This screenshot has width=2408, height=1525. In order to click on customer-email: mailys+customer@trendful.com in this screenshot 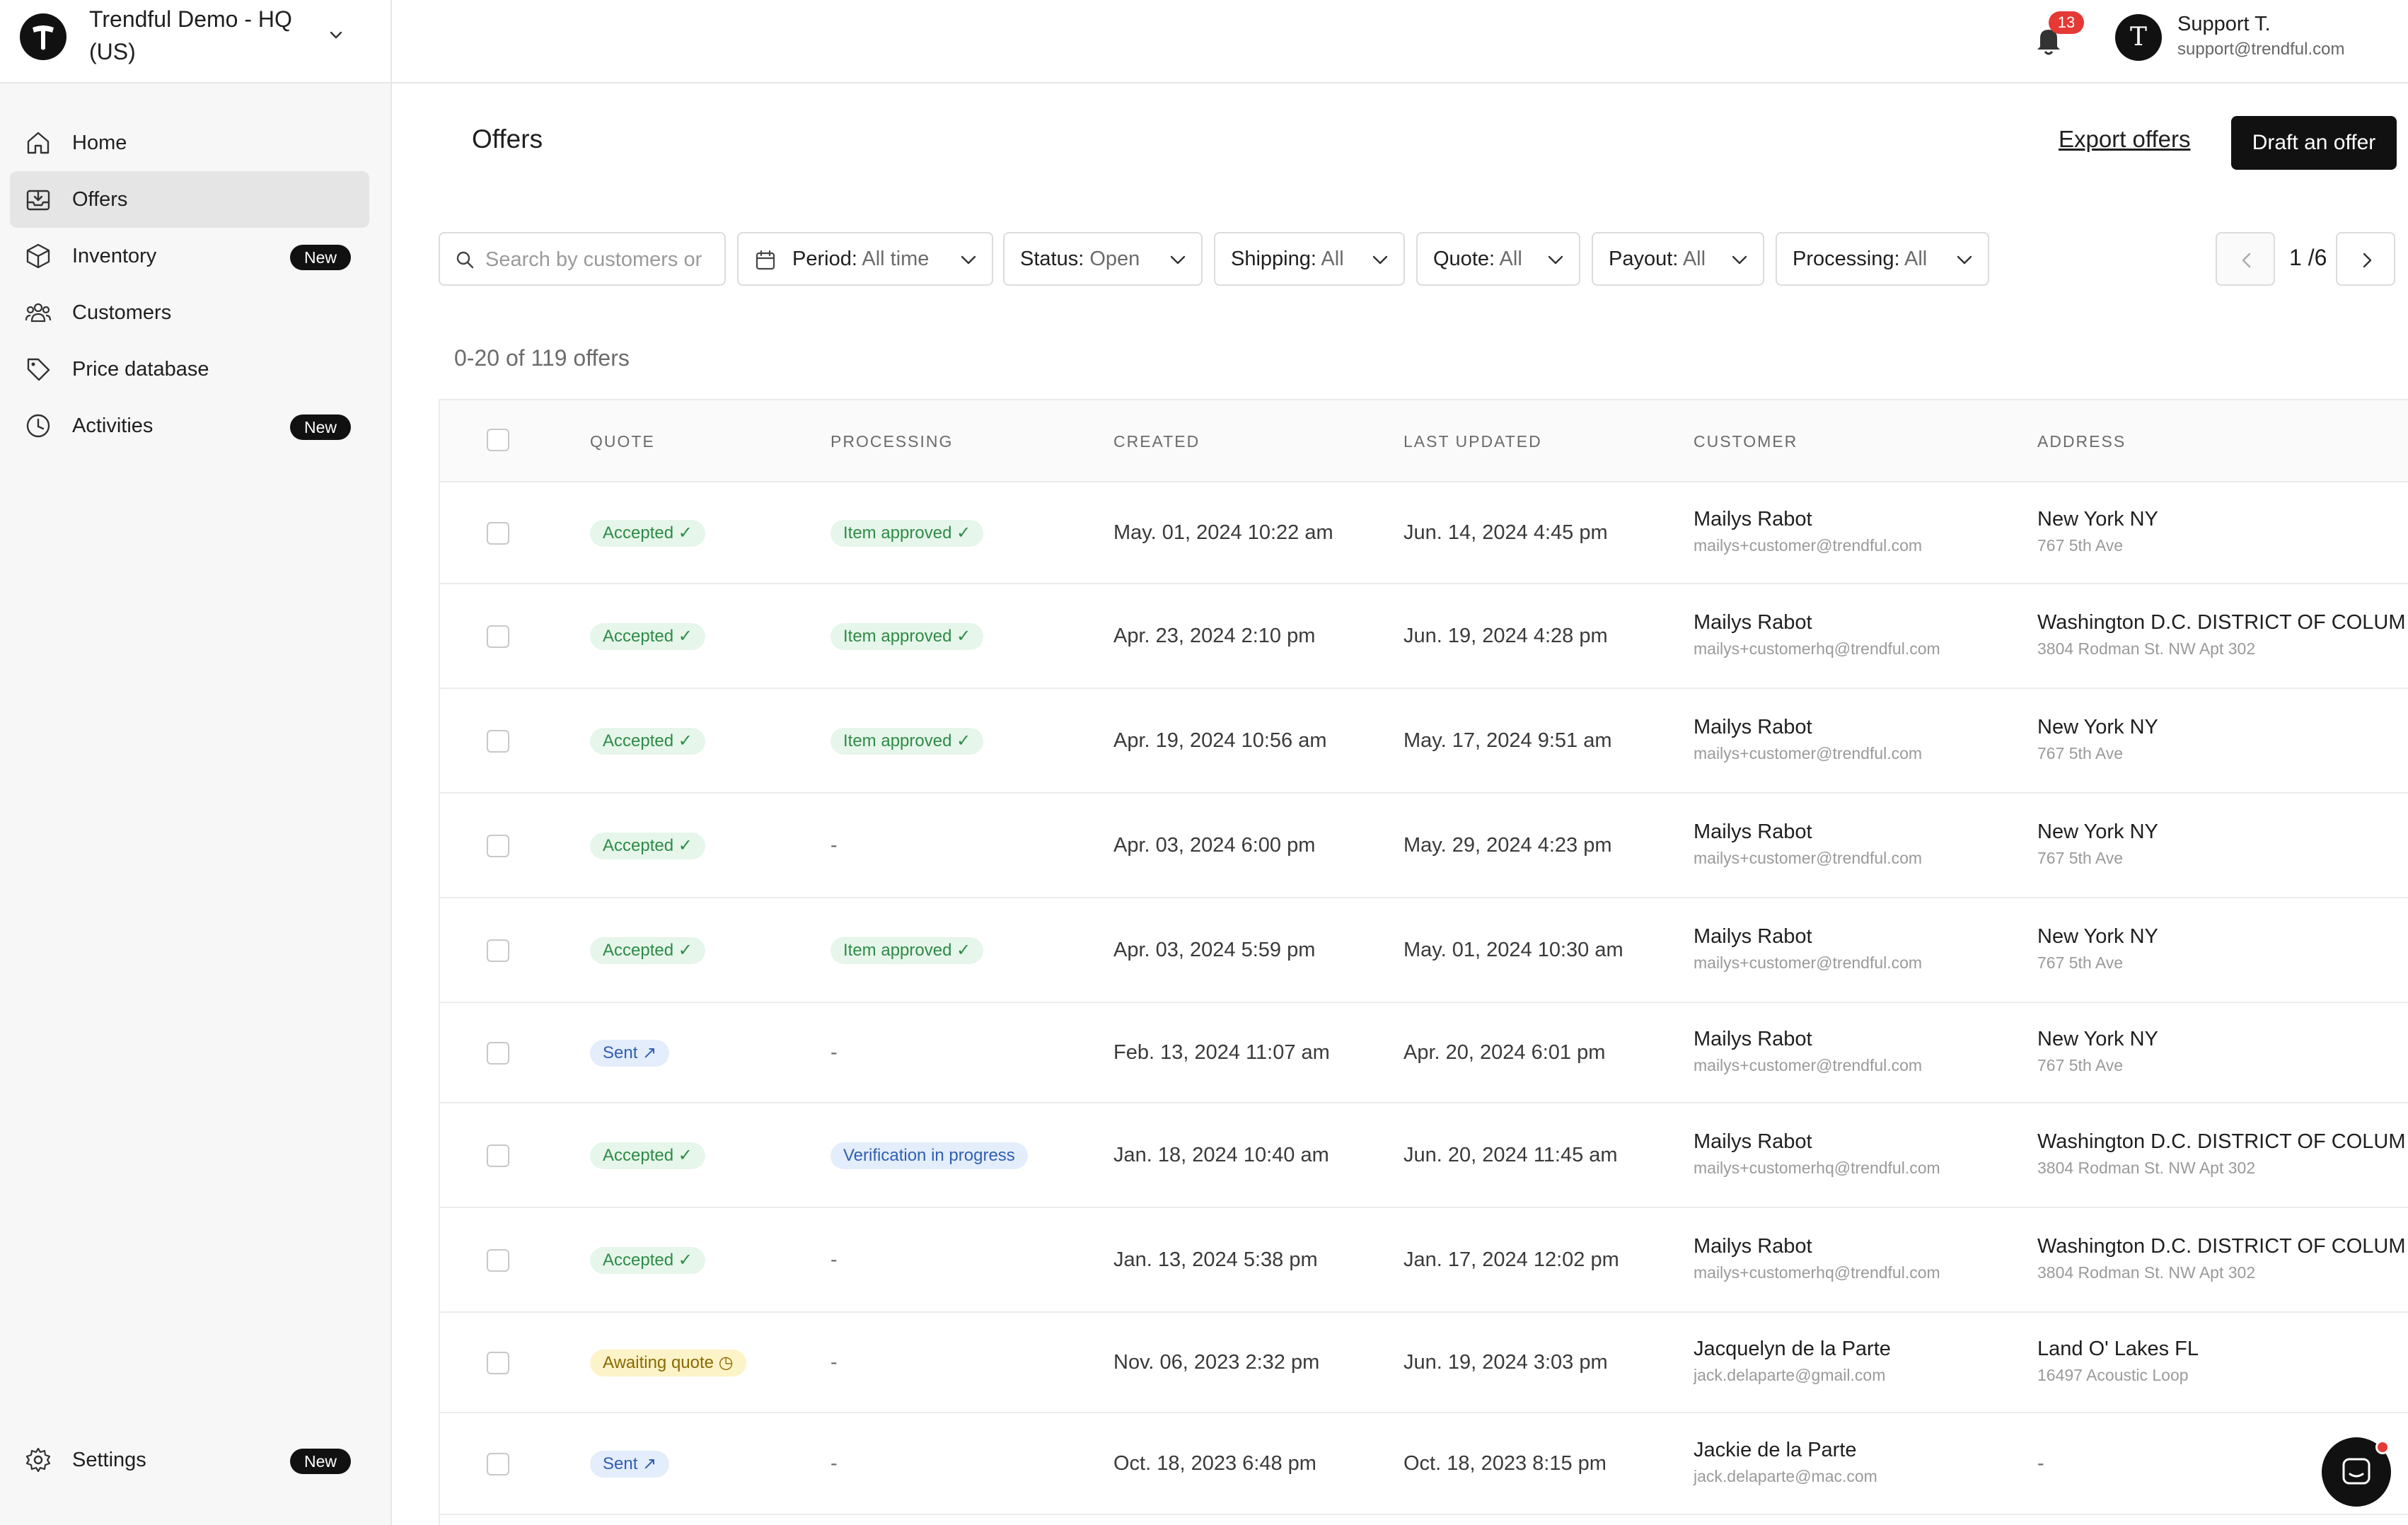, I will do `click(1808, 1065)`.